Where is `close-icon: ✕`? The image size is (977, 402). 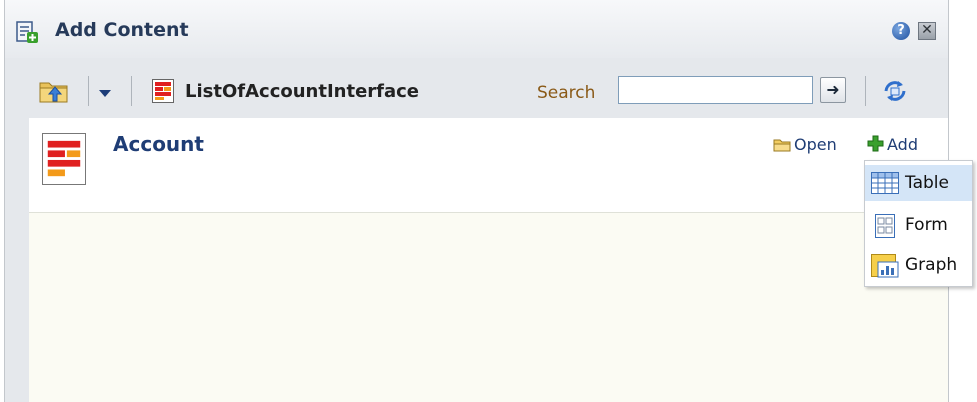 close-icon: ✕ is located at coordinates (927, 31).